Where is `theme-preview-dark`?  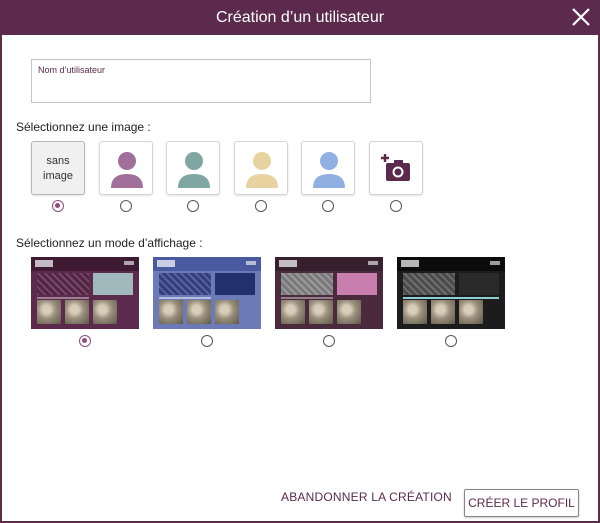
theme-preview-dark is located at coordinates (451, 293).